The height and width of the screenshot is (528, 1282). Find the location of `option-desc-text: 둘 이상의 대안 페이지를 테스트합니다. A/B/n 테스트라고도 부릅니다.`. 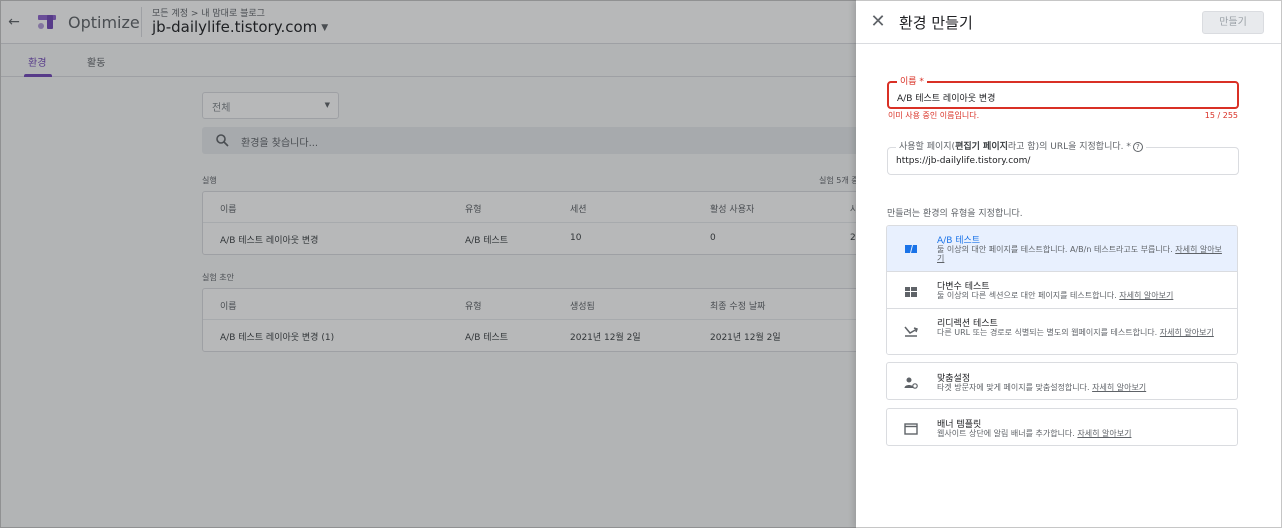

option-desc-text: 둘 이상의 대안 페이지를 테스트합니다. A/B/n 테스트라고도 부릅니다. is located at coordinates (1056, 249).